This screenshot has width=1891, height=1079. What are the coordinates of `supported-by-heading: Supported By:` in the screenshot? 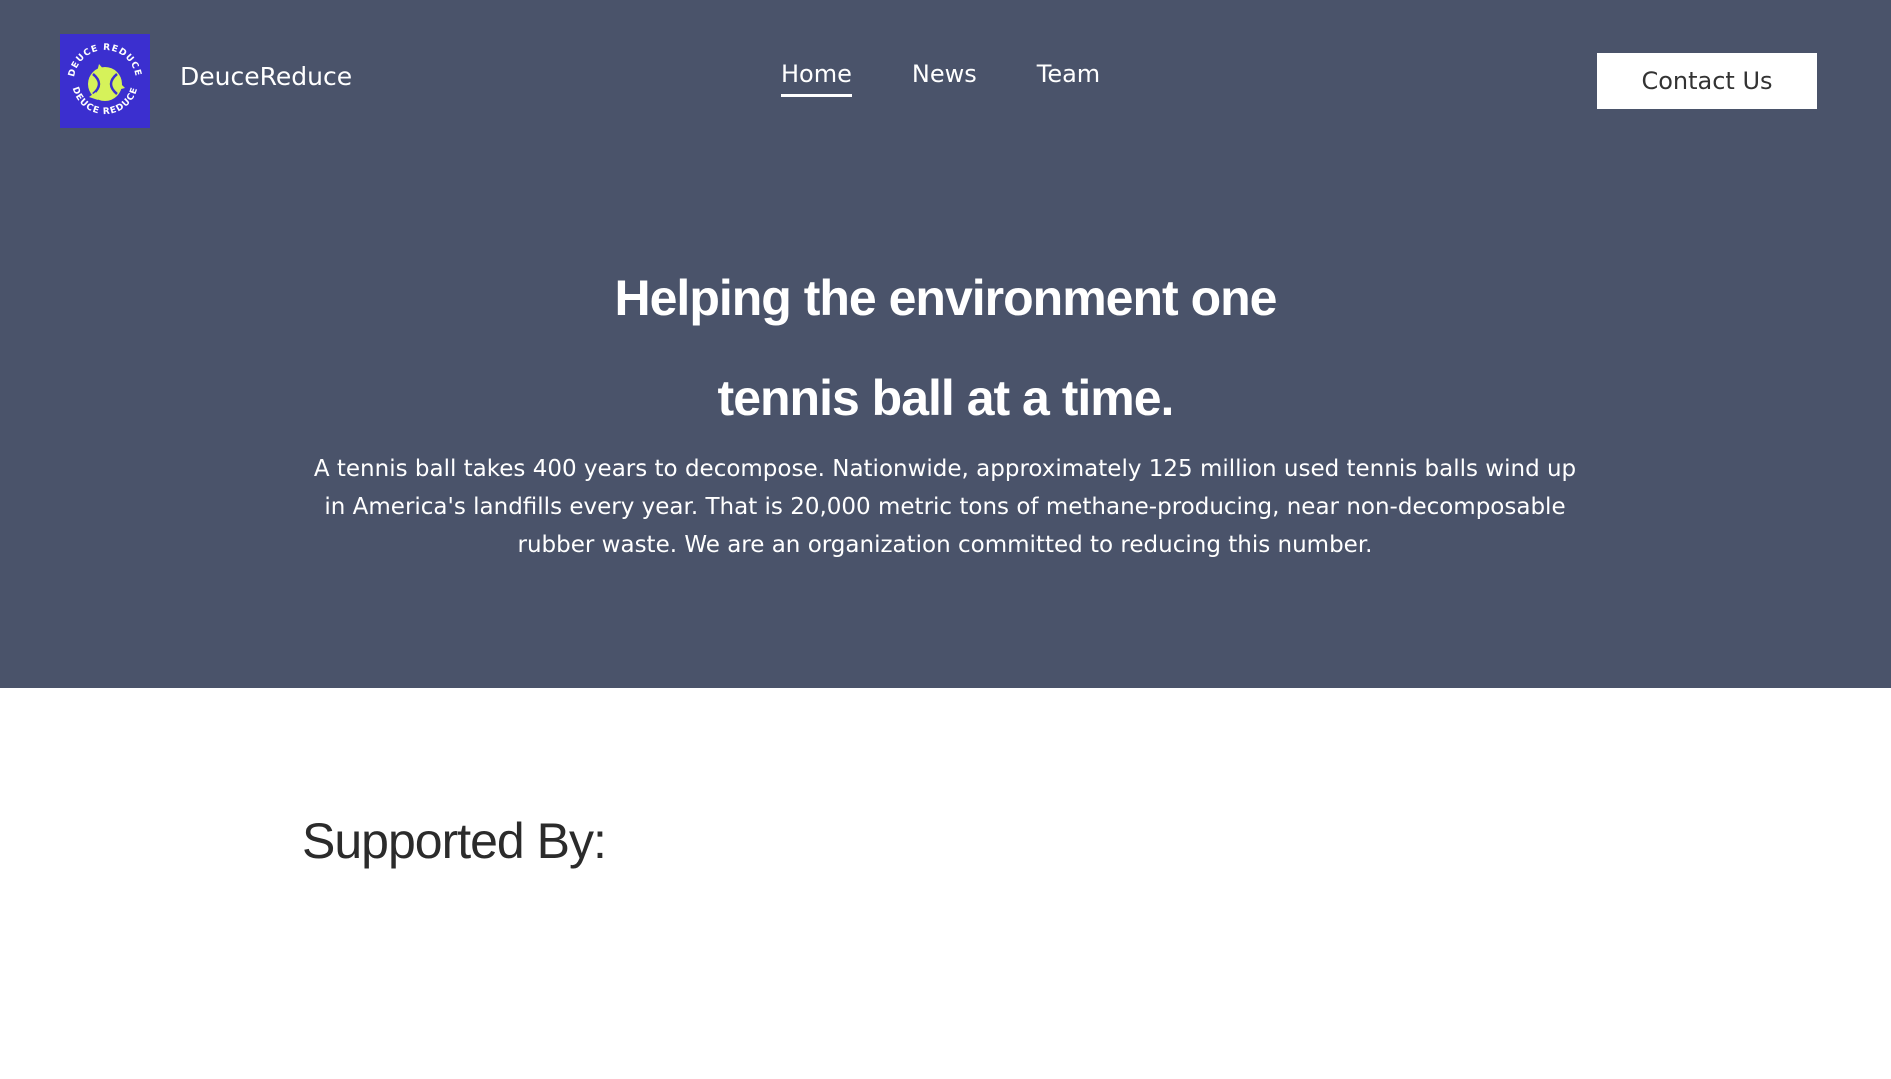 It's located at (454, 841).